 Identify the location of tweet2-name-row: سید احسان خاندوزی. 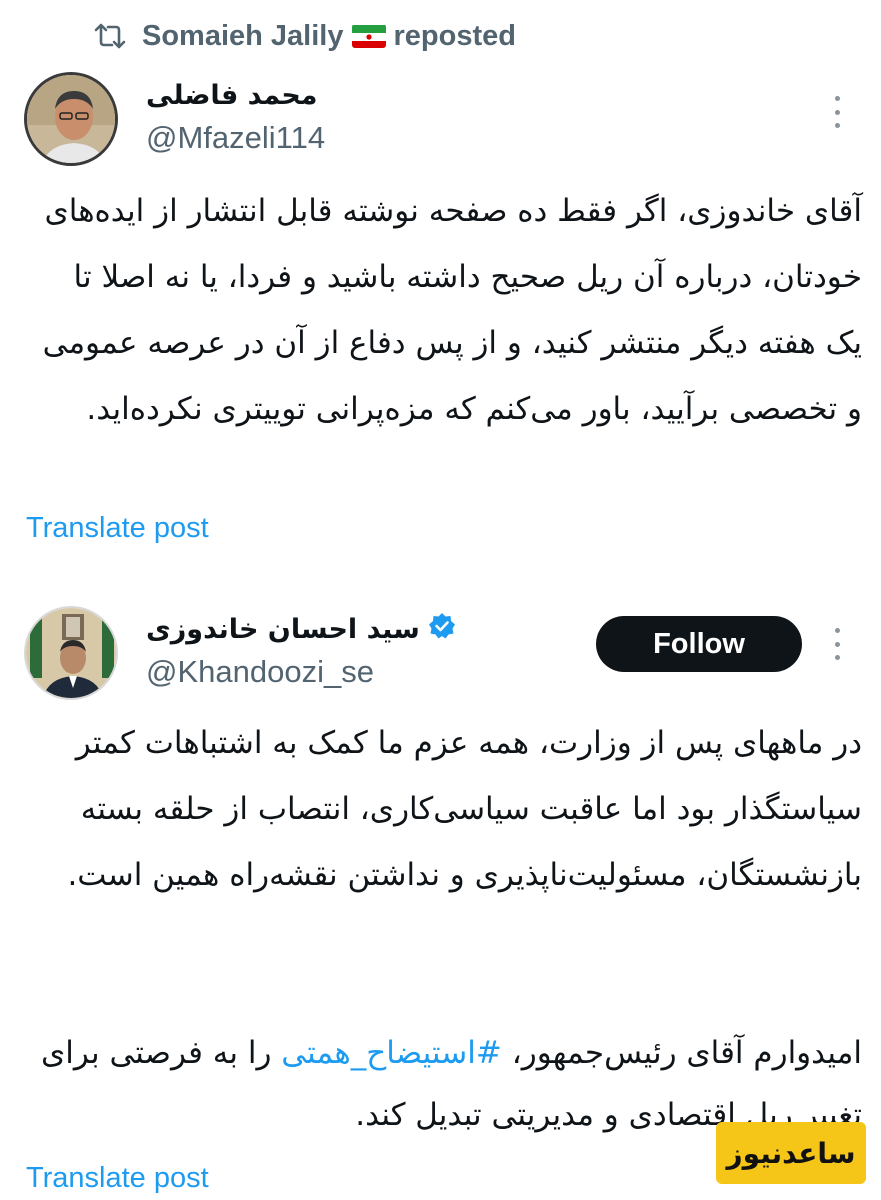
(301, 629).